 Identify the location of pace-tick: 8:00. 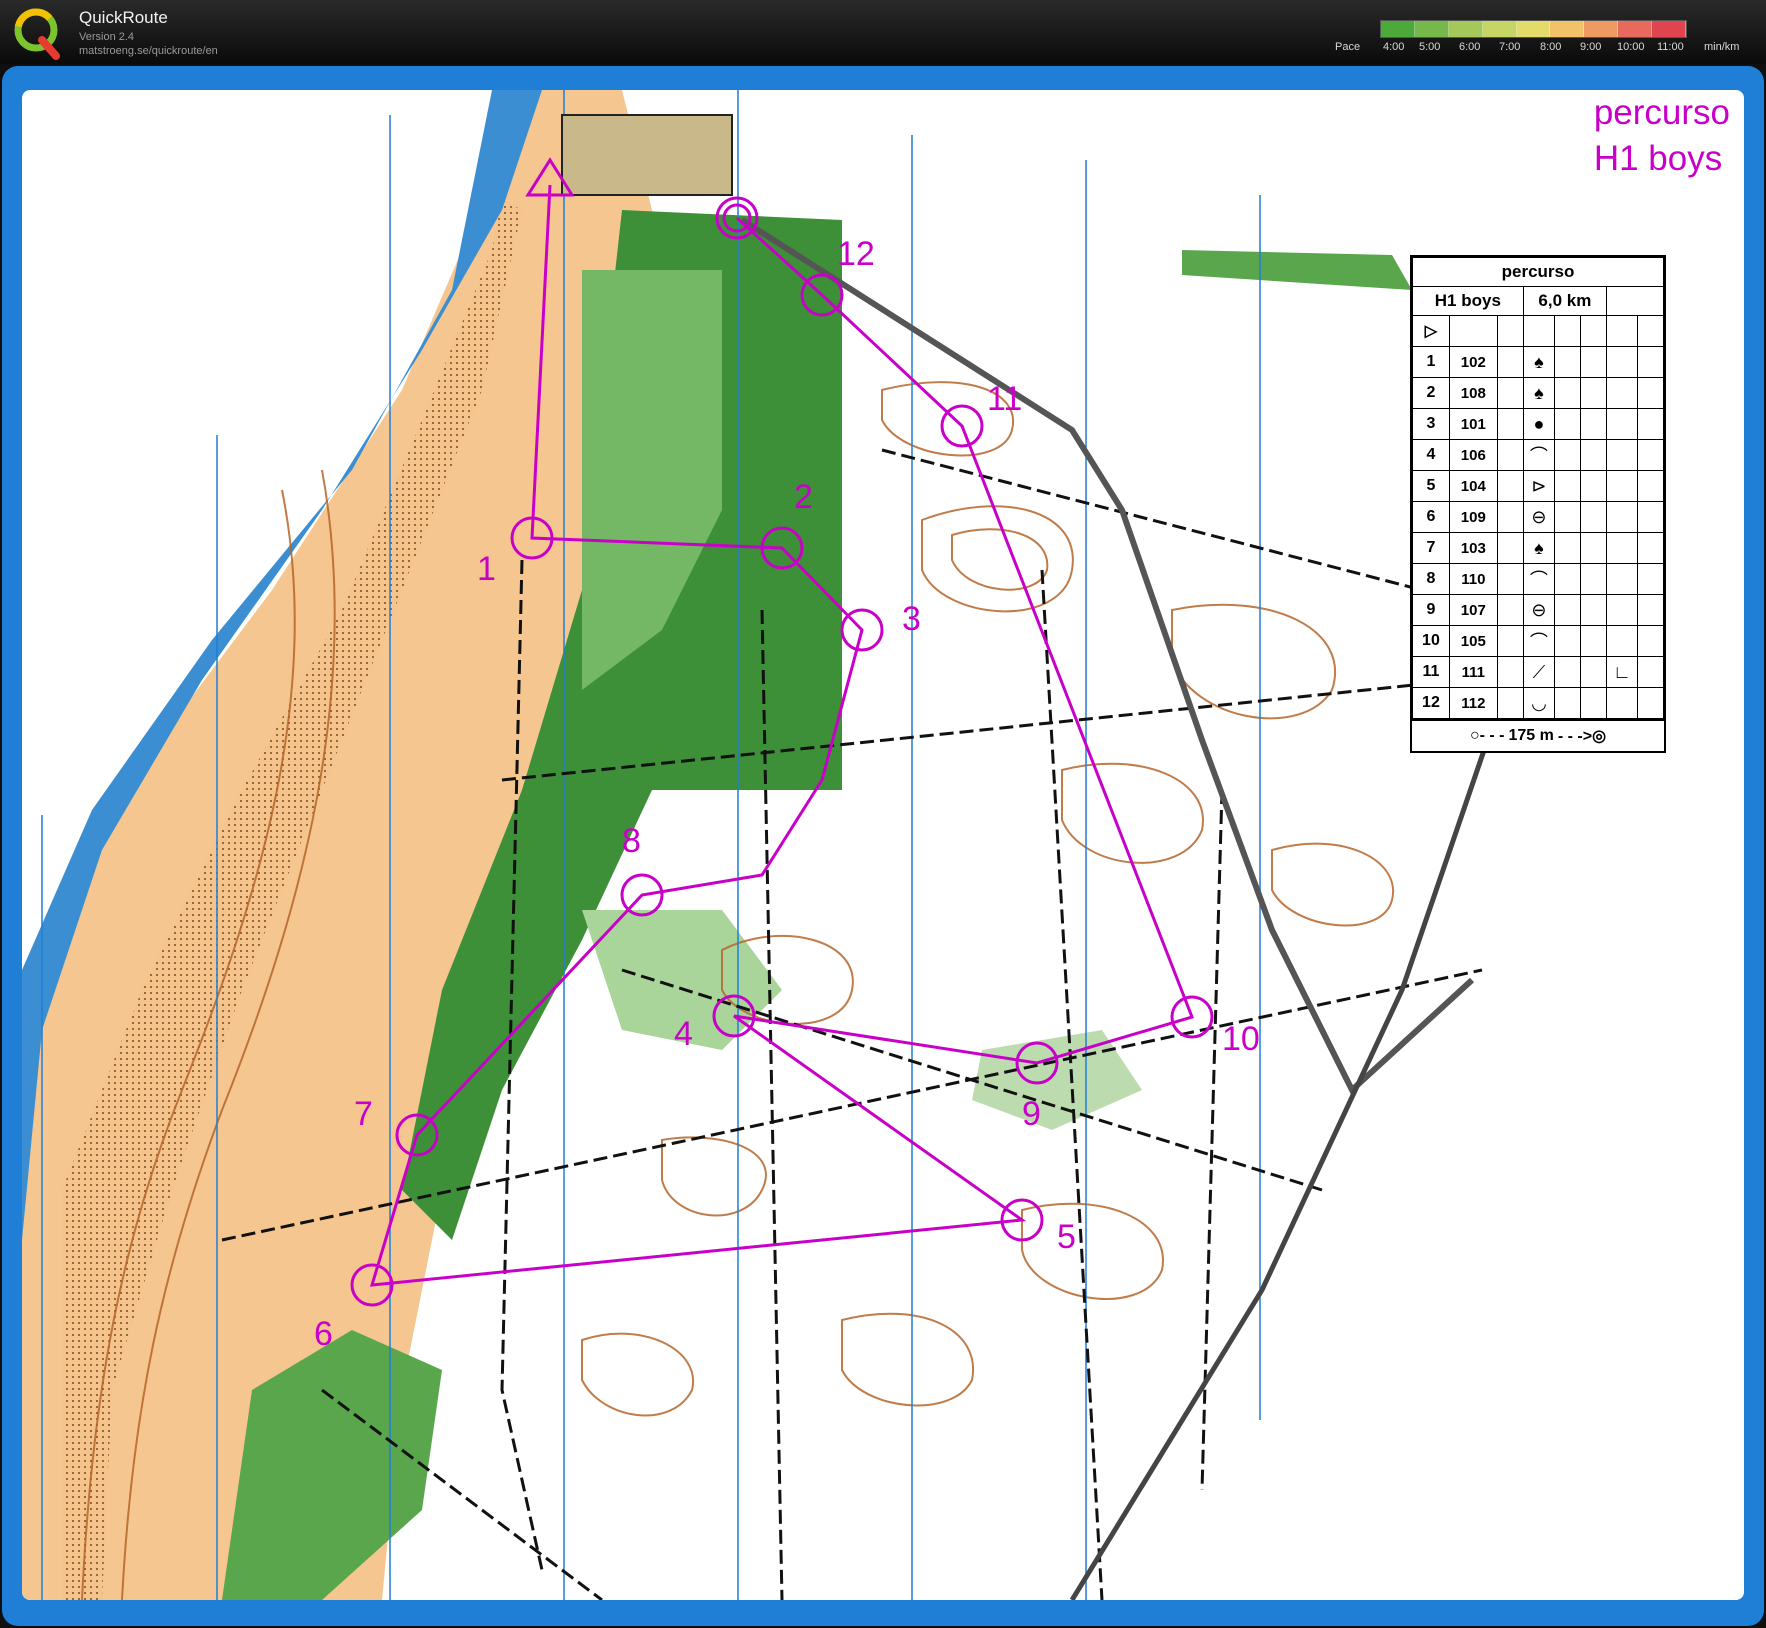
(1551, 47).